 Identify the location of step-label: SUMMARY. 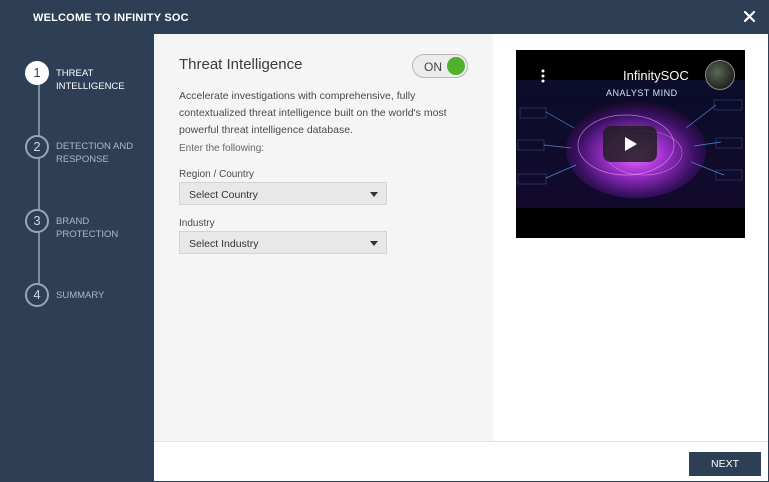
(80, 295).